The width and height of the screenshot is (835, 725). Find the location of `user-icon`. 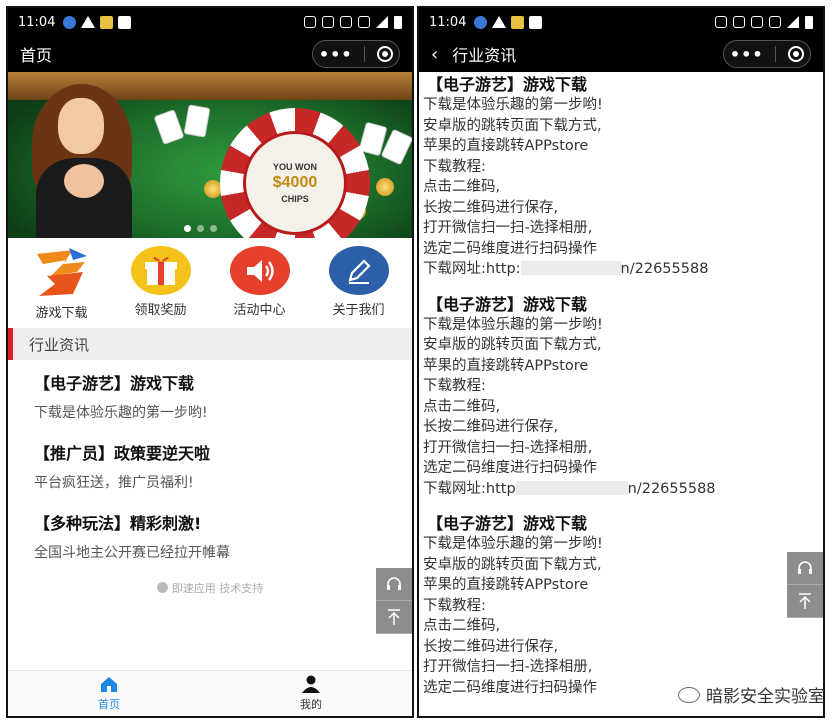

user-icon is located at coordinates (311, 684).